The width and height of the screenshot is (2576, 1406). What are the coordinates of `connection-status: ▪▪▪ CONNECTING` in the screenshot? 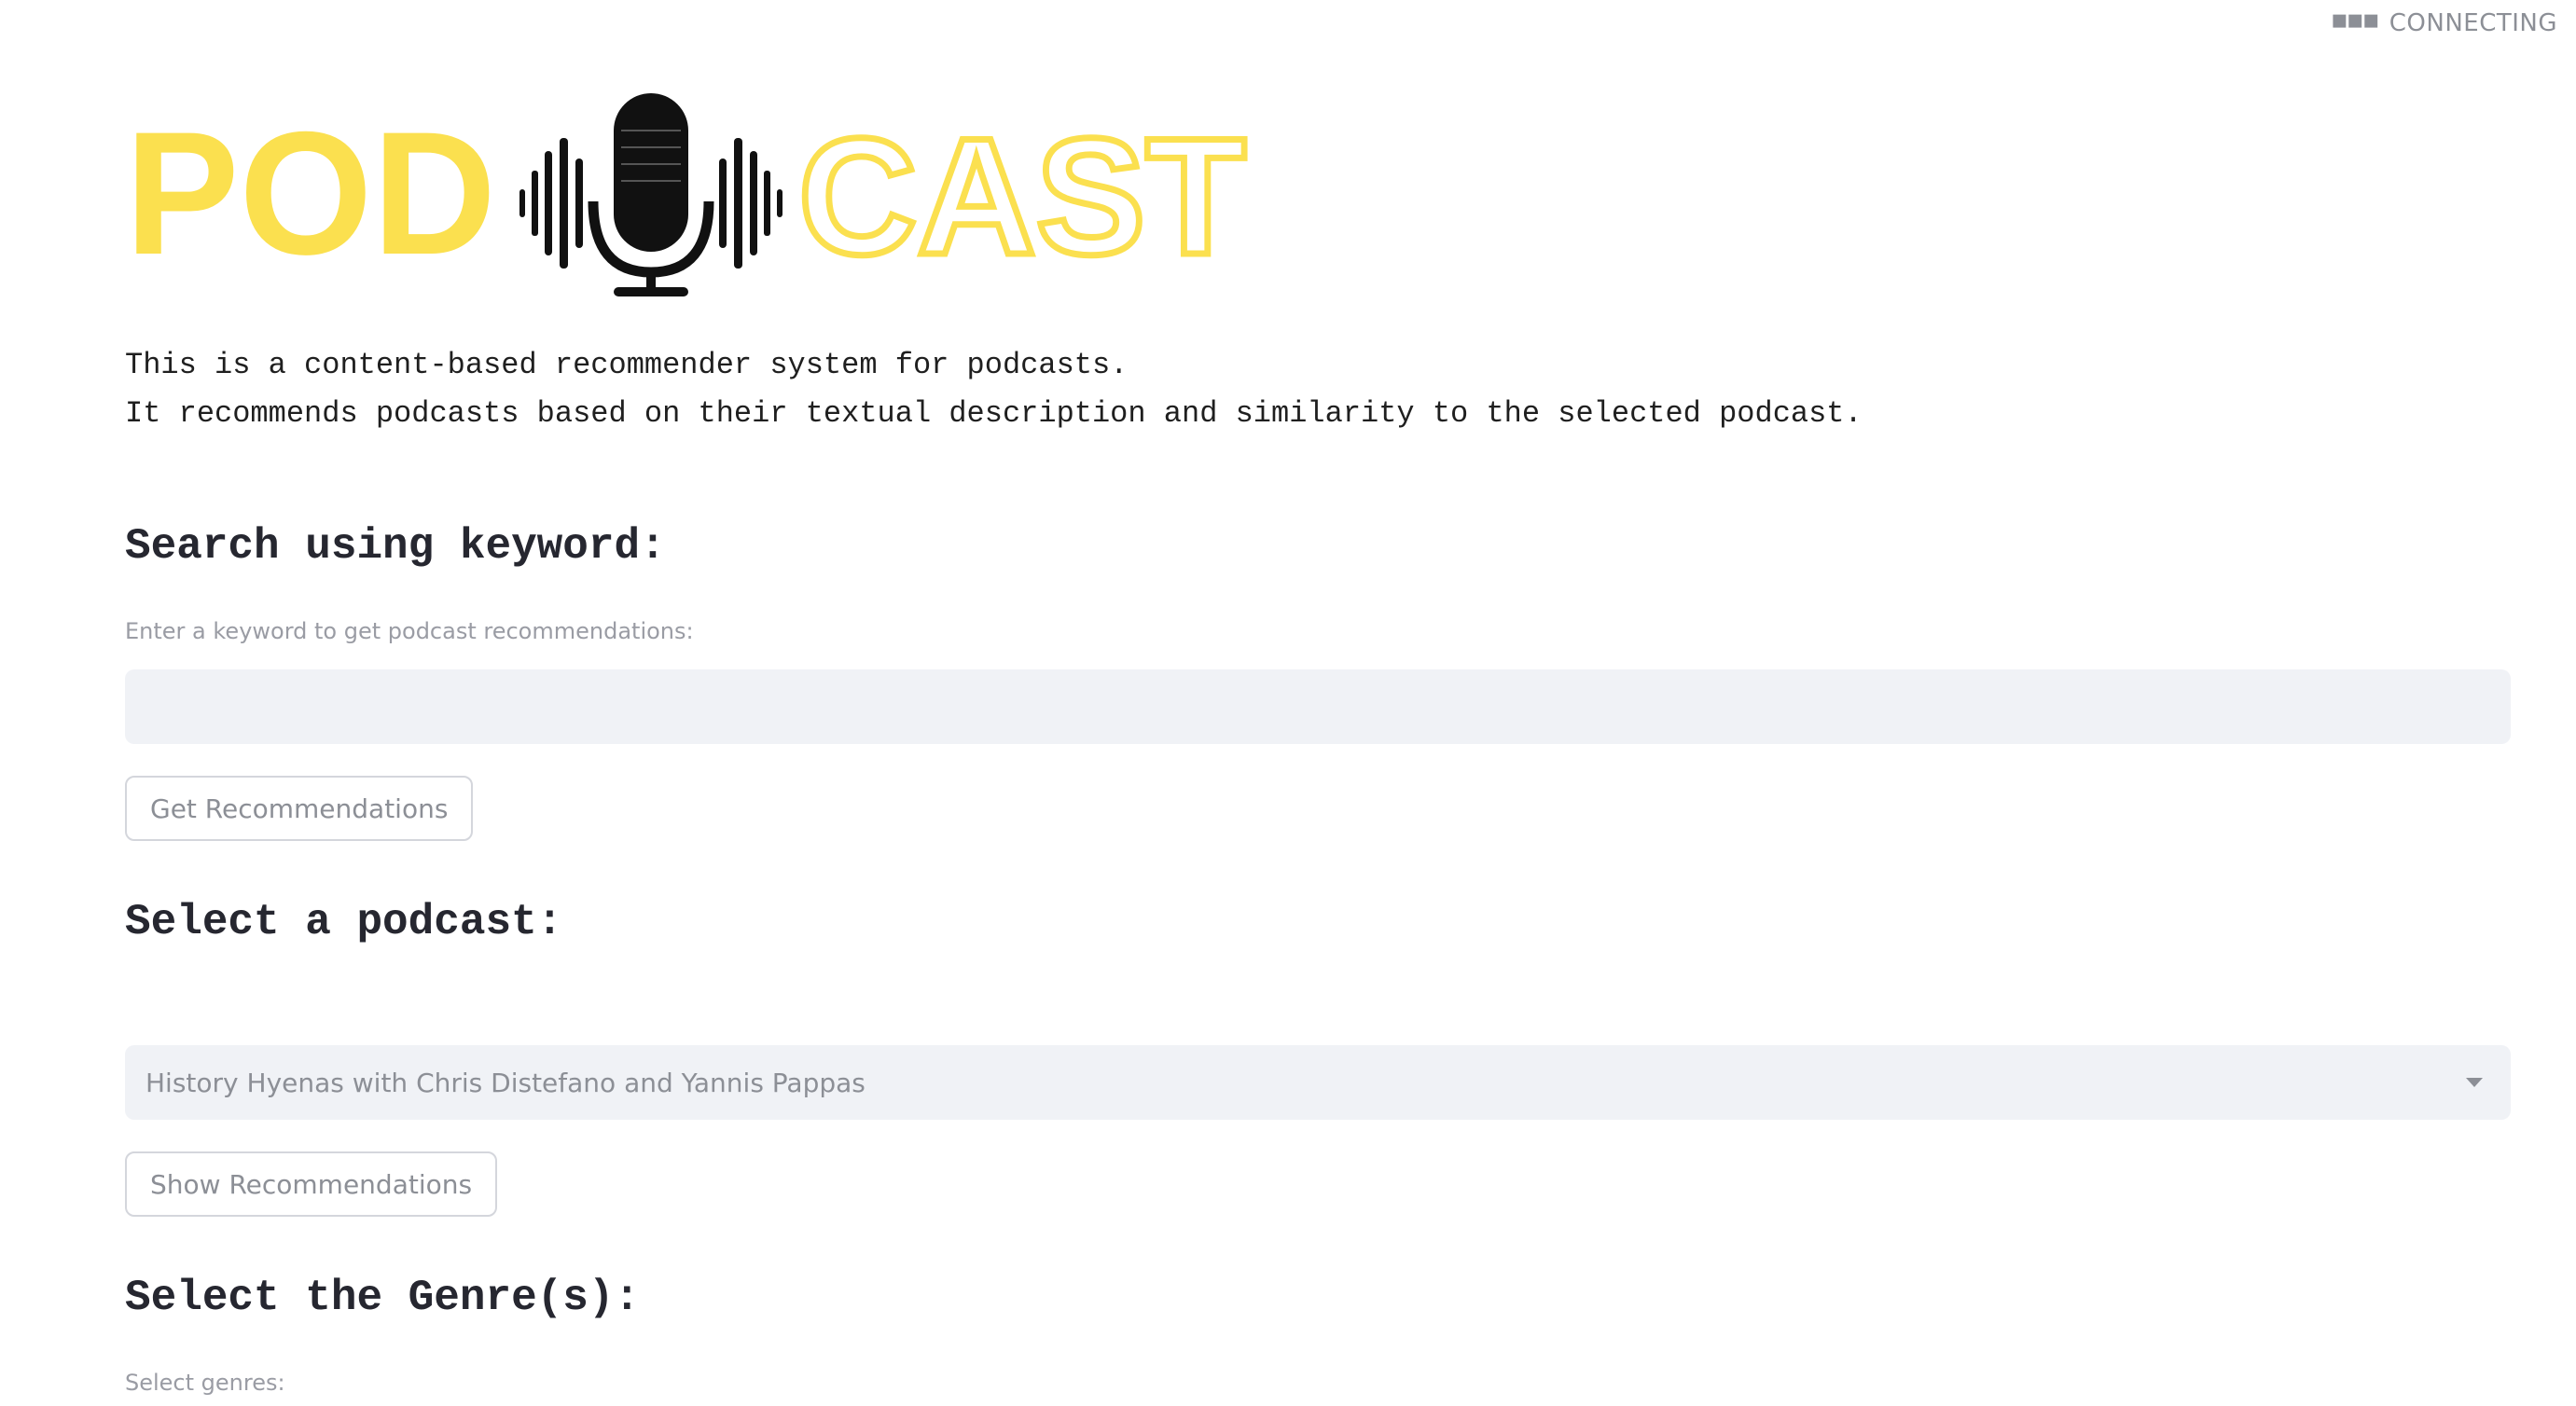 It's located at (2443, 21).